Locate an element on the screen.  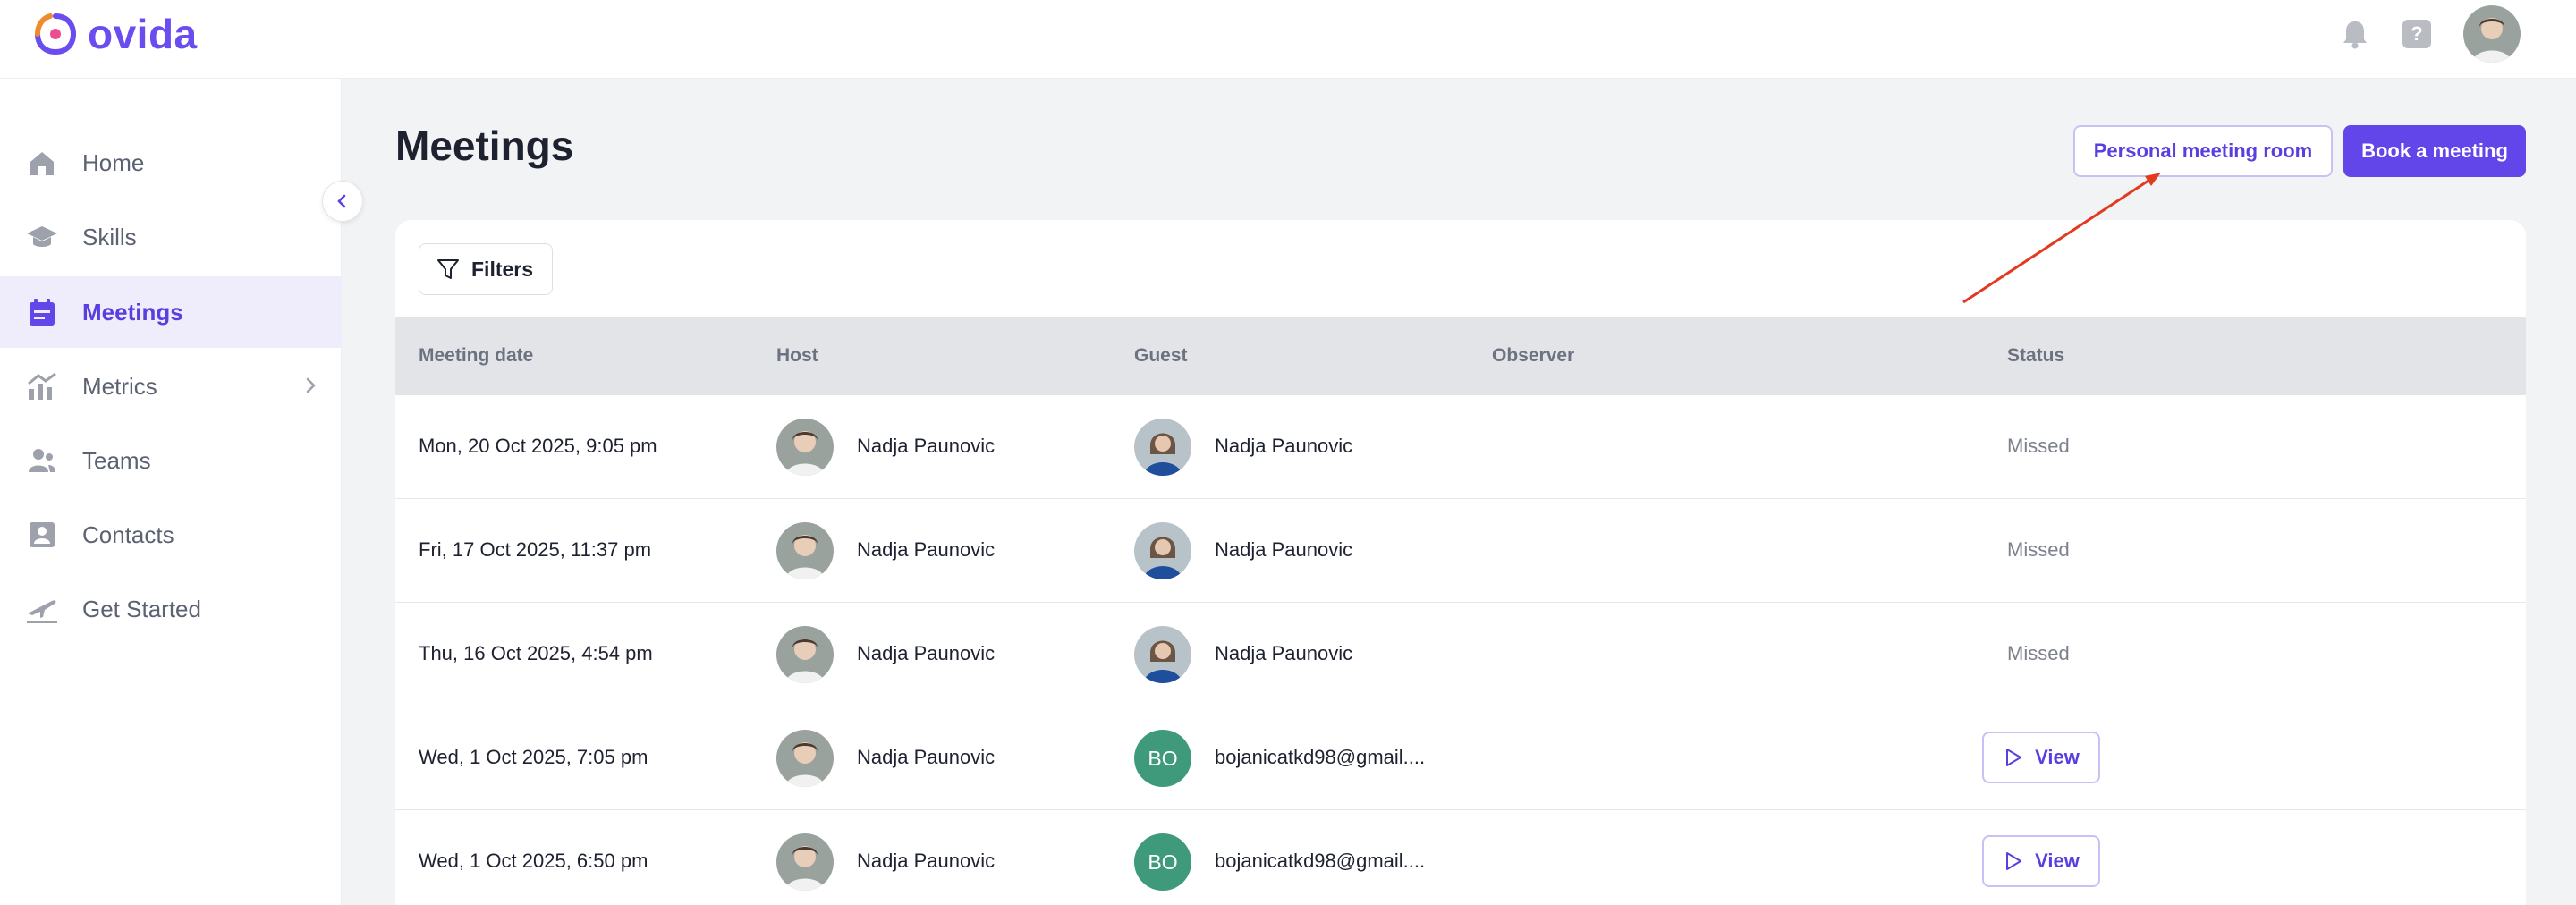
filters-label: Filters is located at coordinates (502, 269).